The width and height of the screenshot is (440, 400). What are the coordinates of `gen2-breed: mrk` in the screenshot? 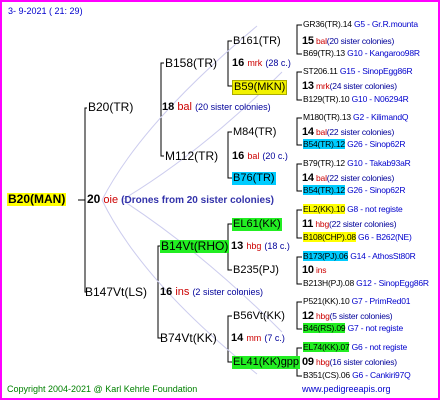 It's located at (255, 63).